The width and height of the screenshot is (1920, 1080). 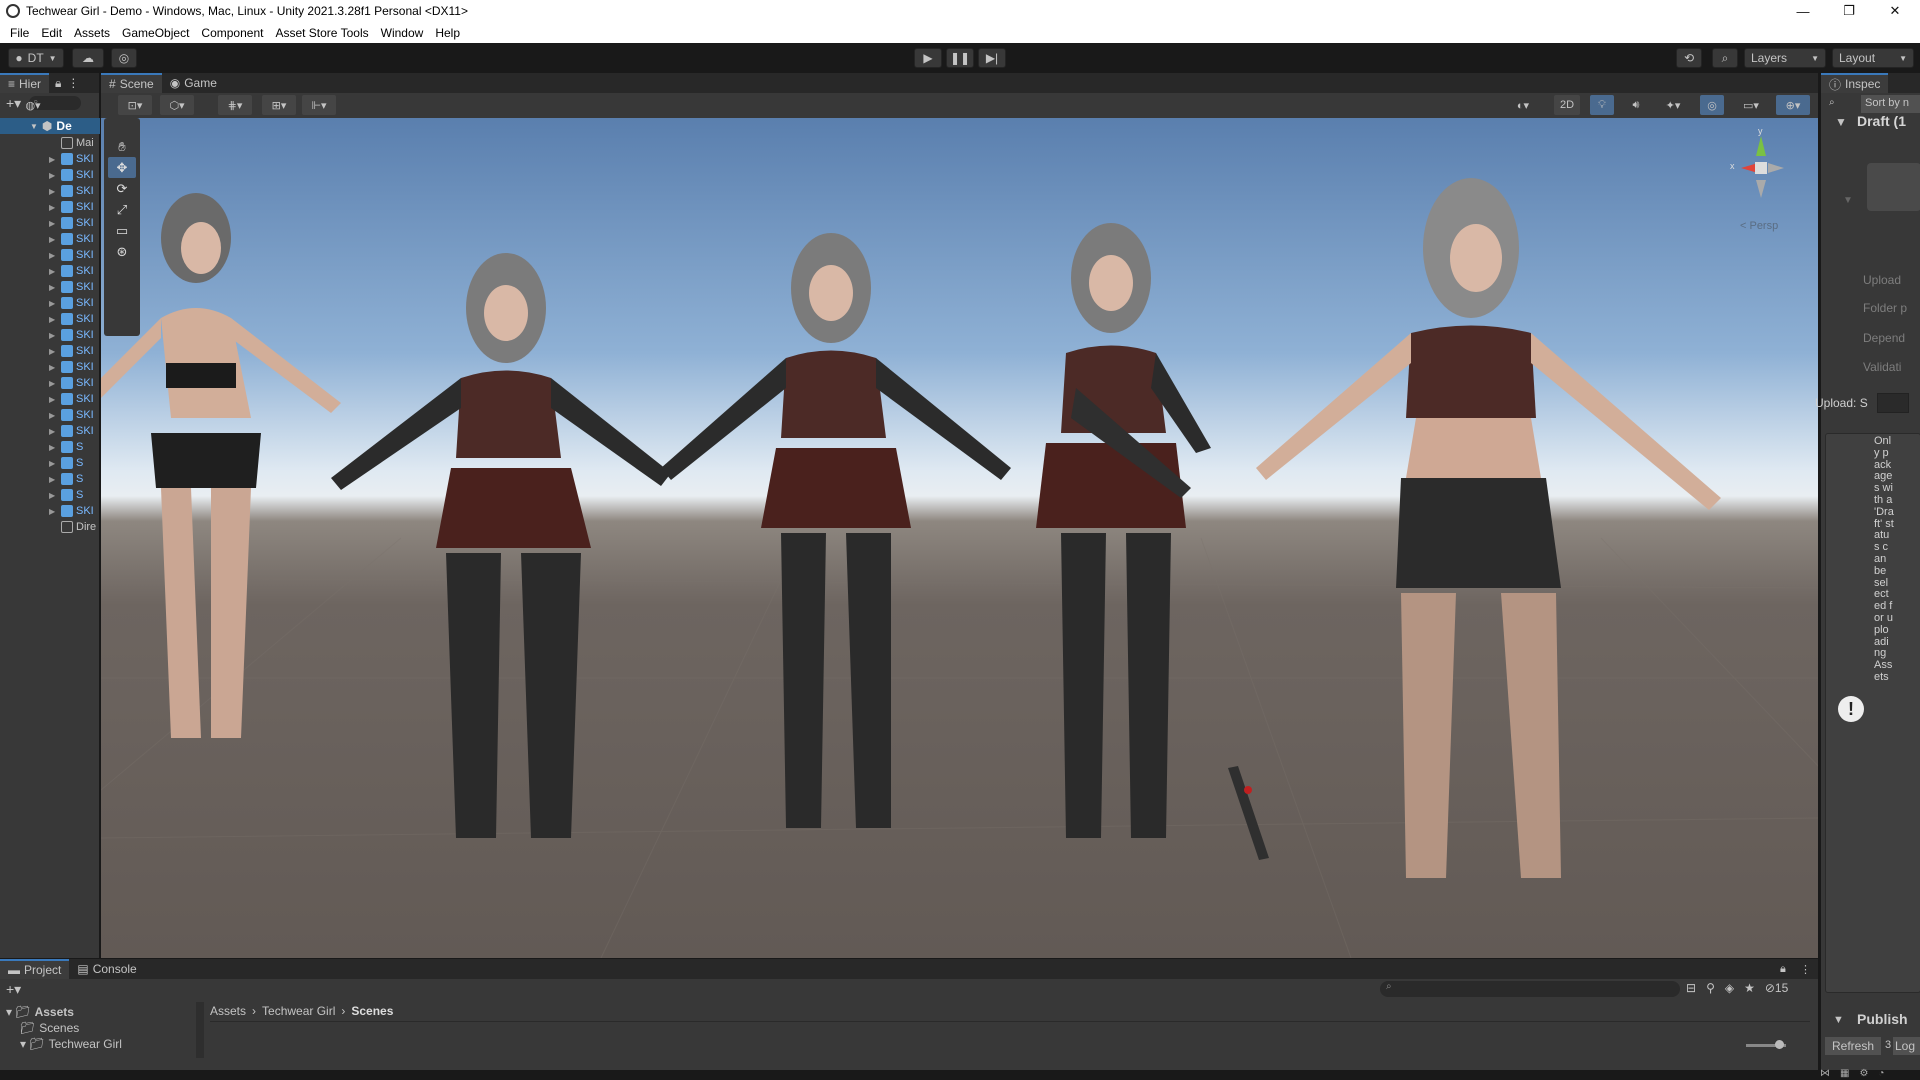 What do you see at coordinates (88, 58) in the screenshot?
I see `cloud-button: ☁` at bounding box center [88, 58].